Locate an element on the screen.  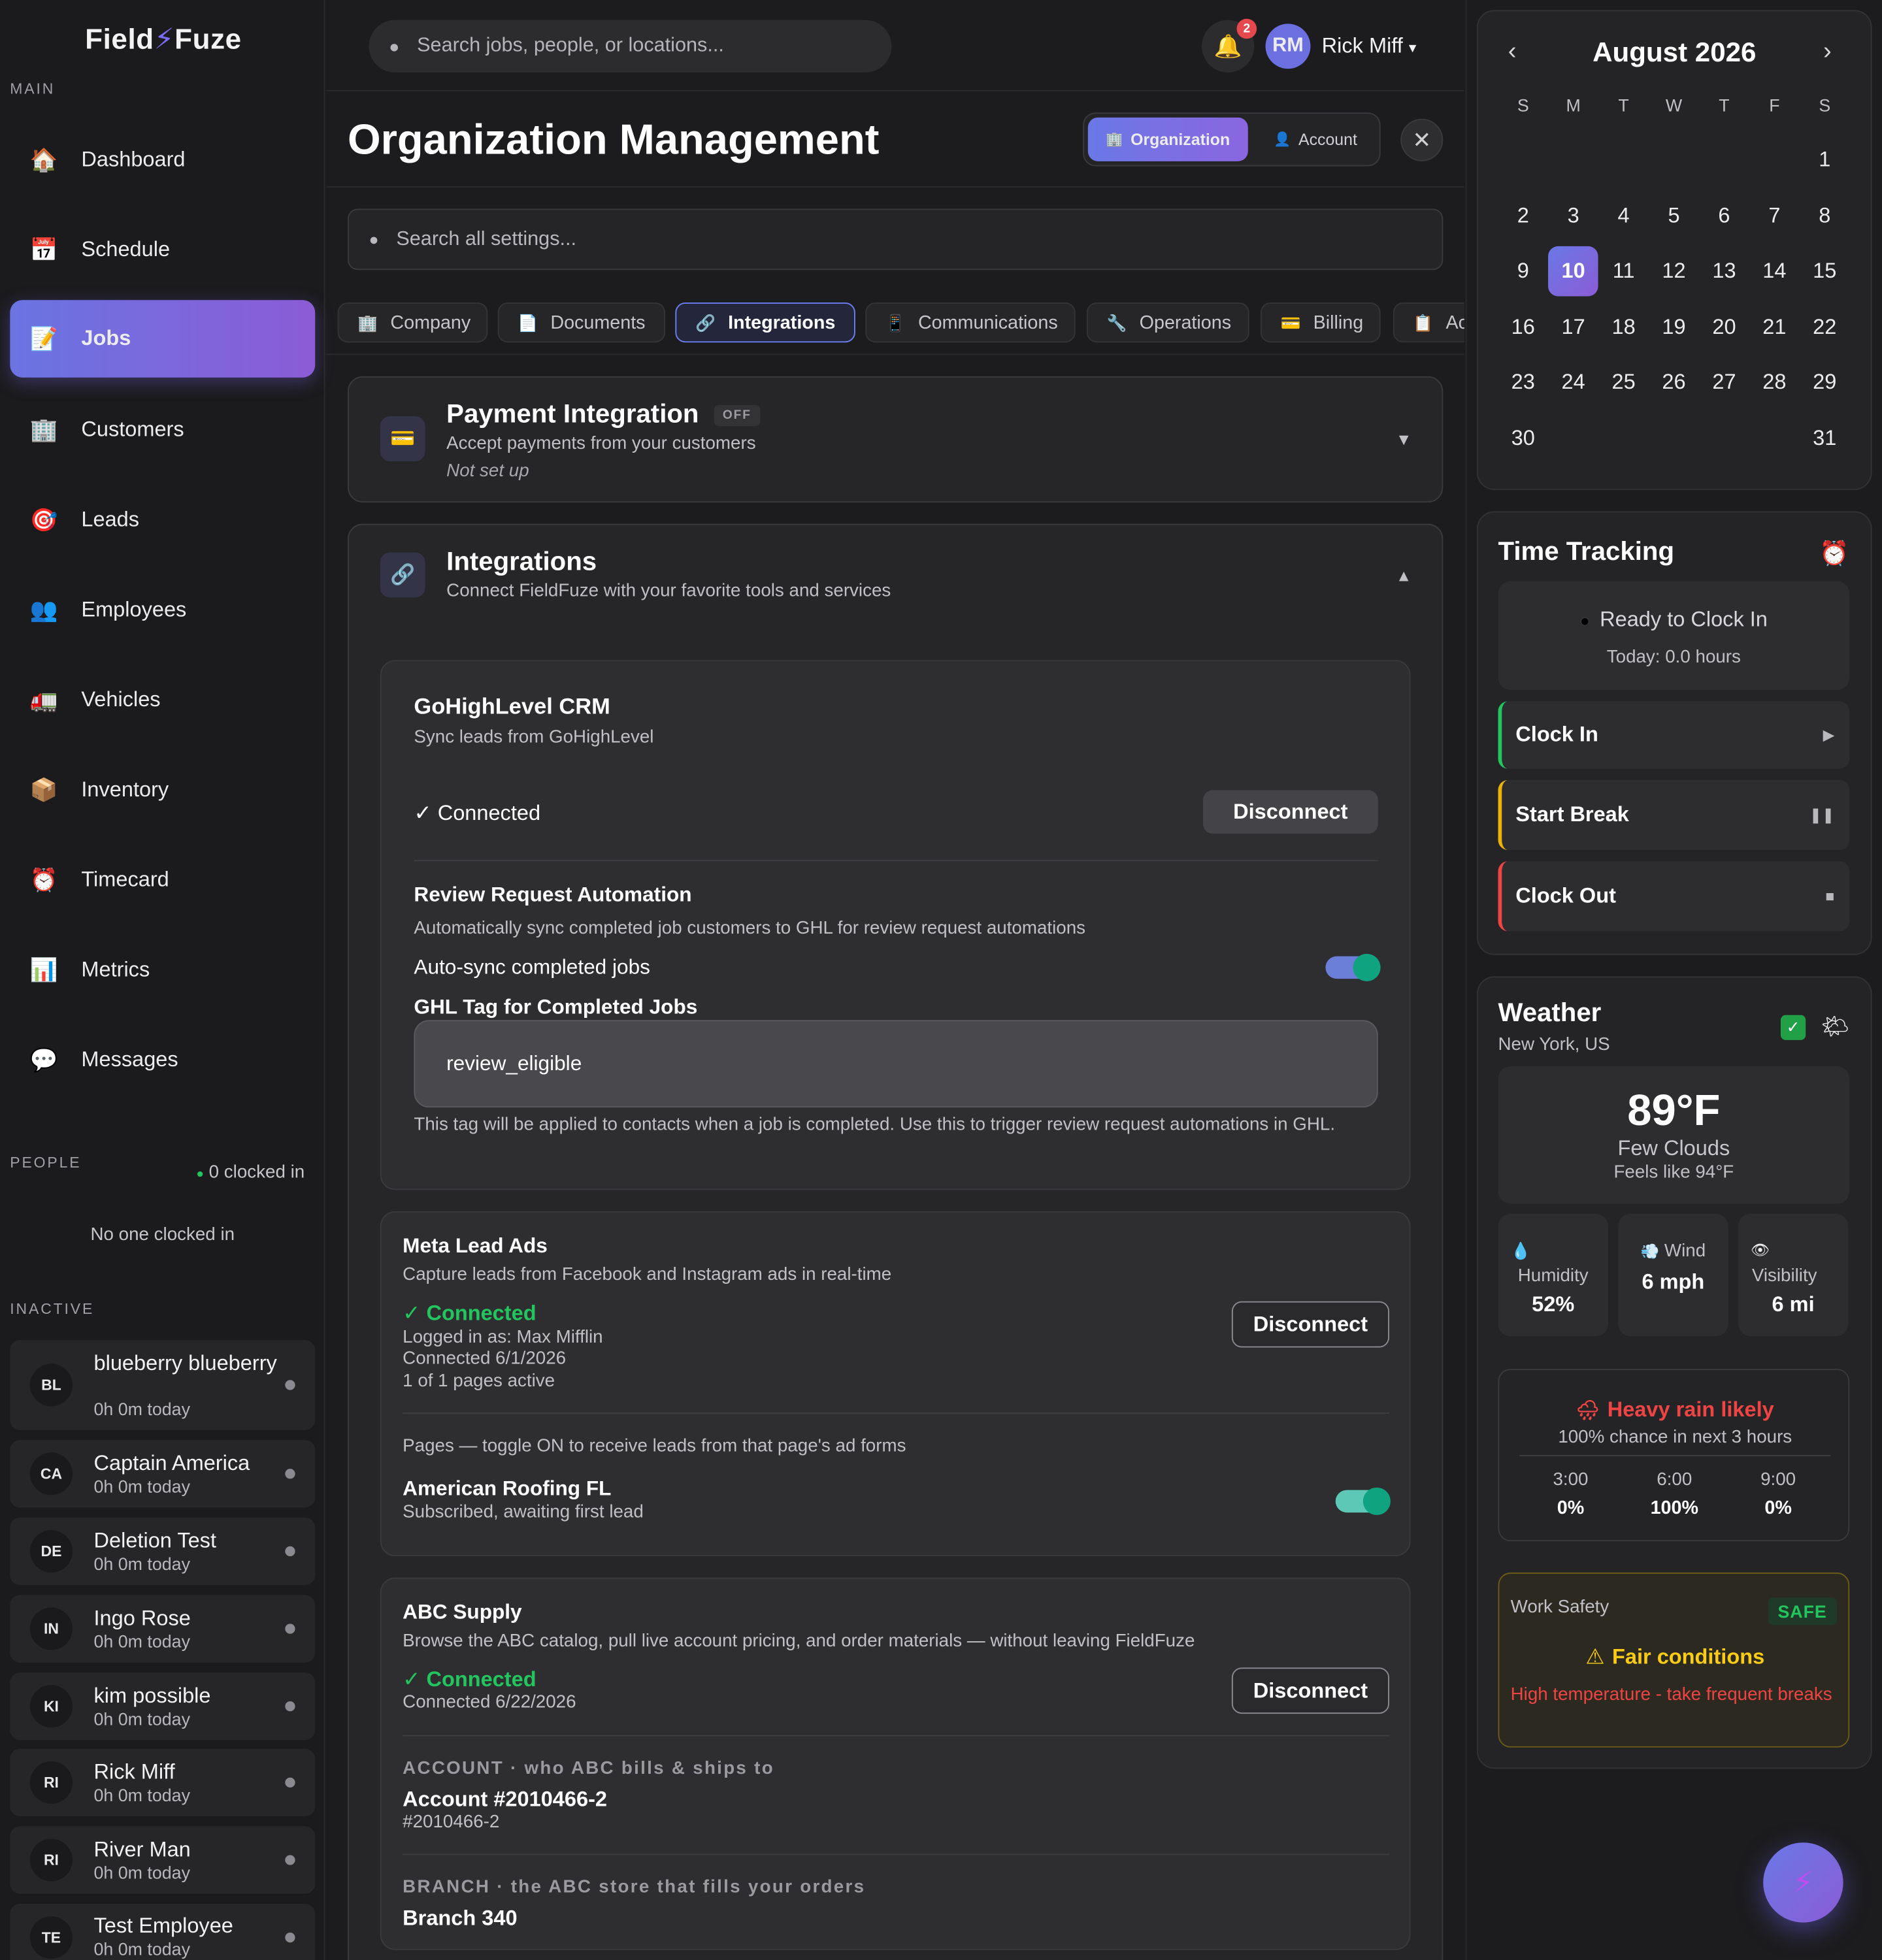
nav-customers: 🏢 Customers is located at coordinates (162, 430).